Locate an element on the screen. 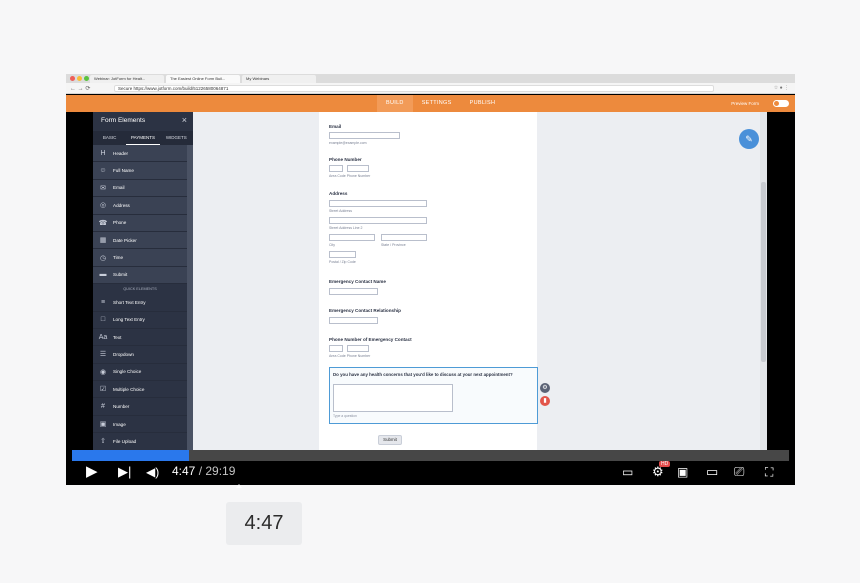  sidebar-item-image: ▣ Image is located at coordinates (140, 425).